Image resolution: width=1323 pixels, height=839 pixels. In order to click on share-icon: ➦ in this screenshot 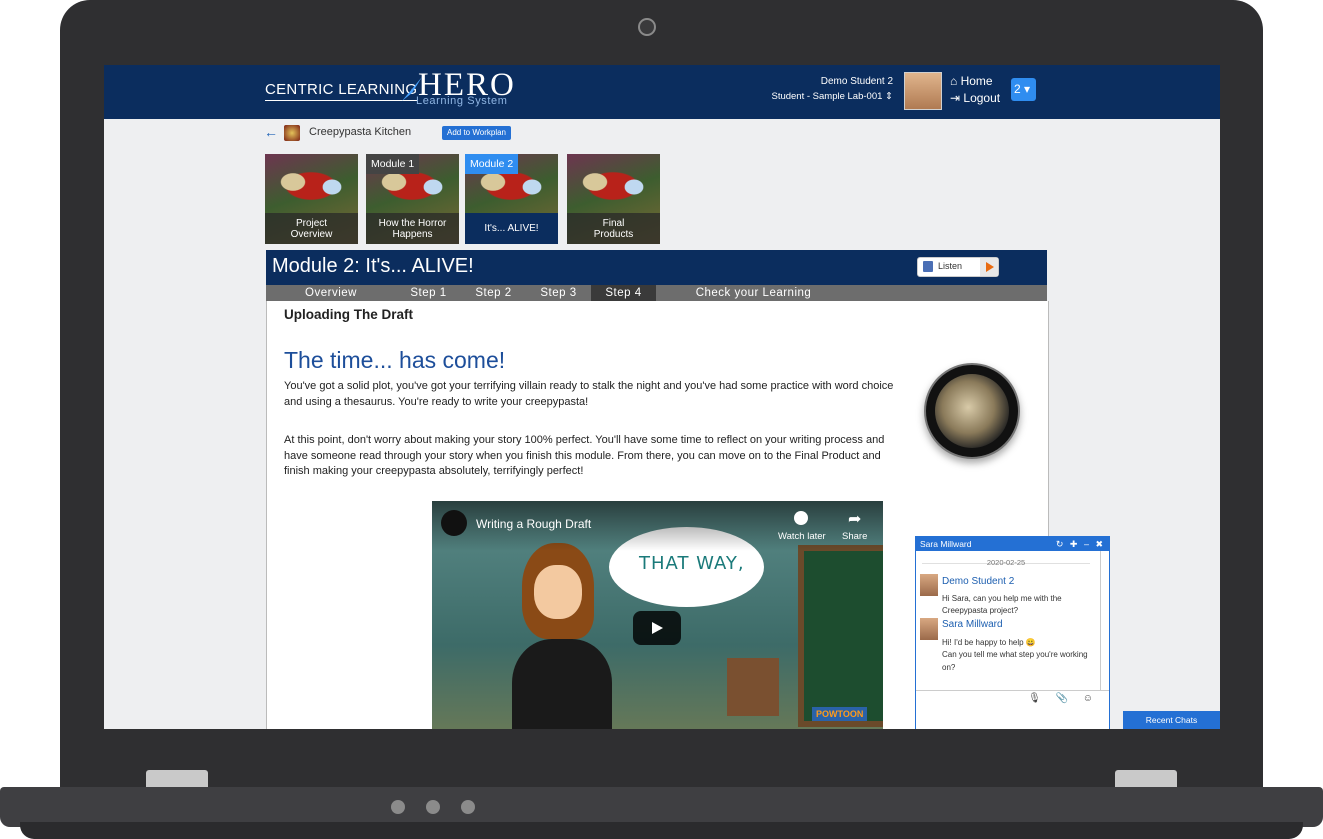, I will do `click(854, 519)`.